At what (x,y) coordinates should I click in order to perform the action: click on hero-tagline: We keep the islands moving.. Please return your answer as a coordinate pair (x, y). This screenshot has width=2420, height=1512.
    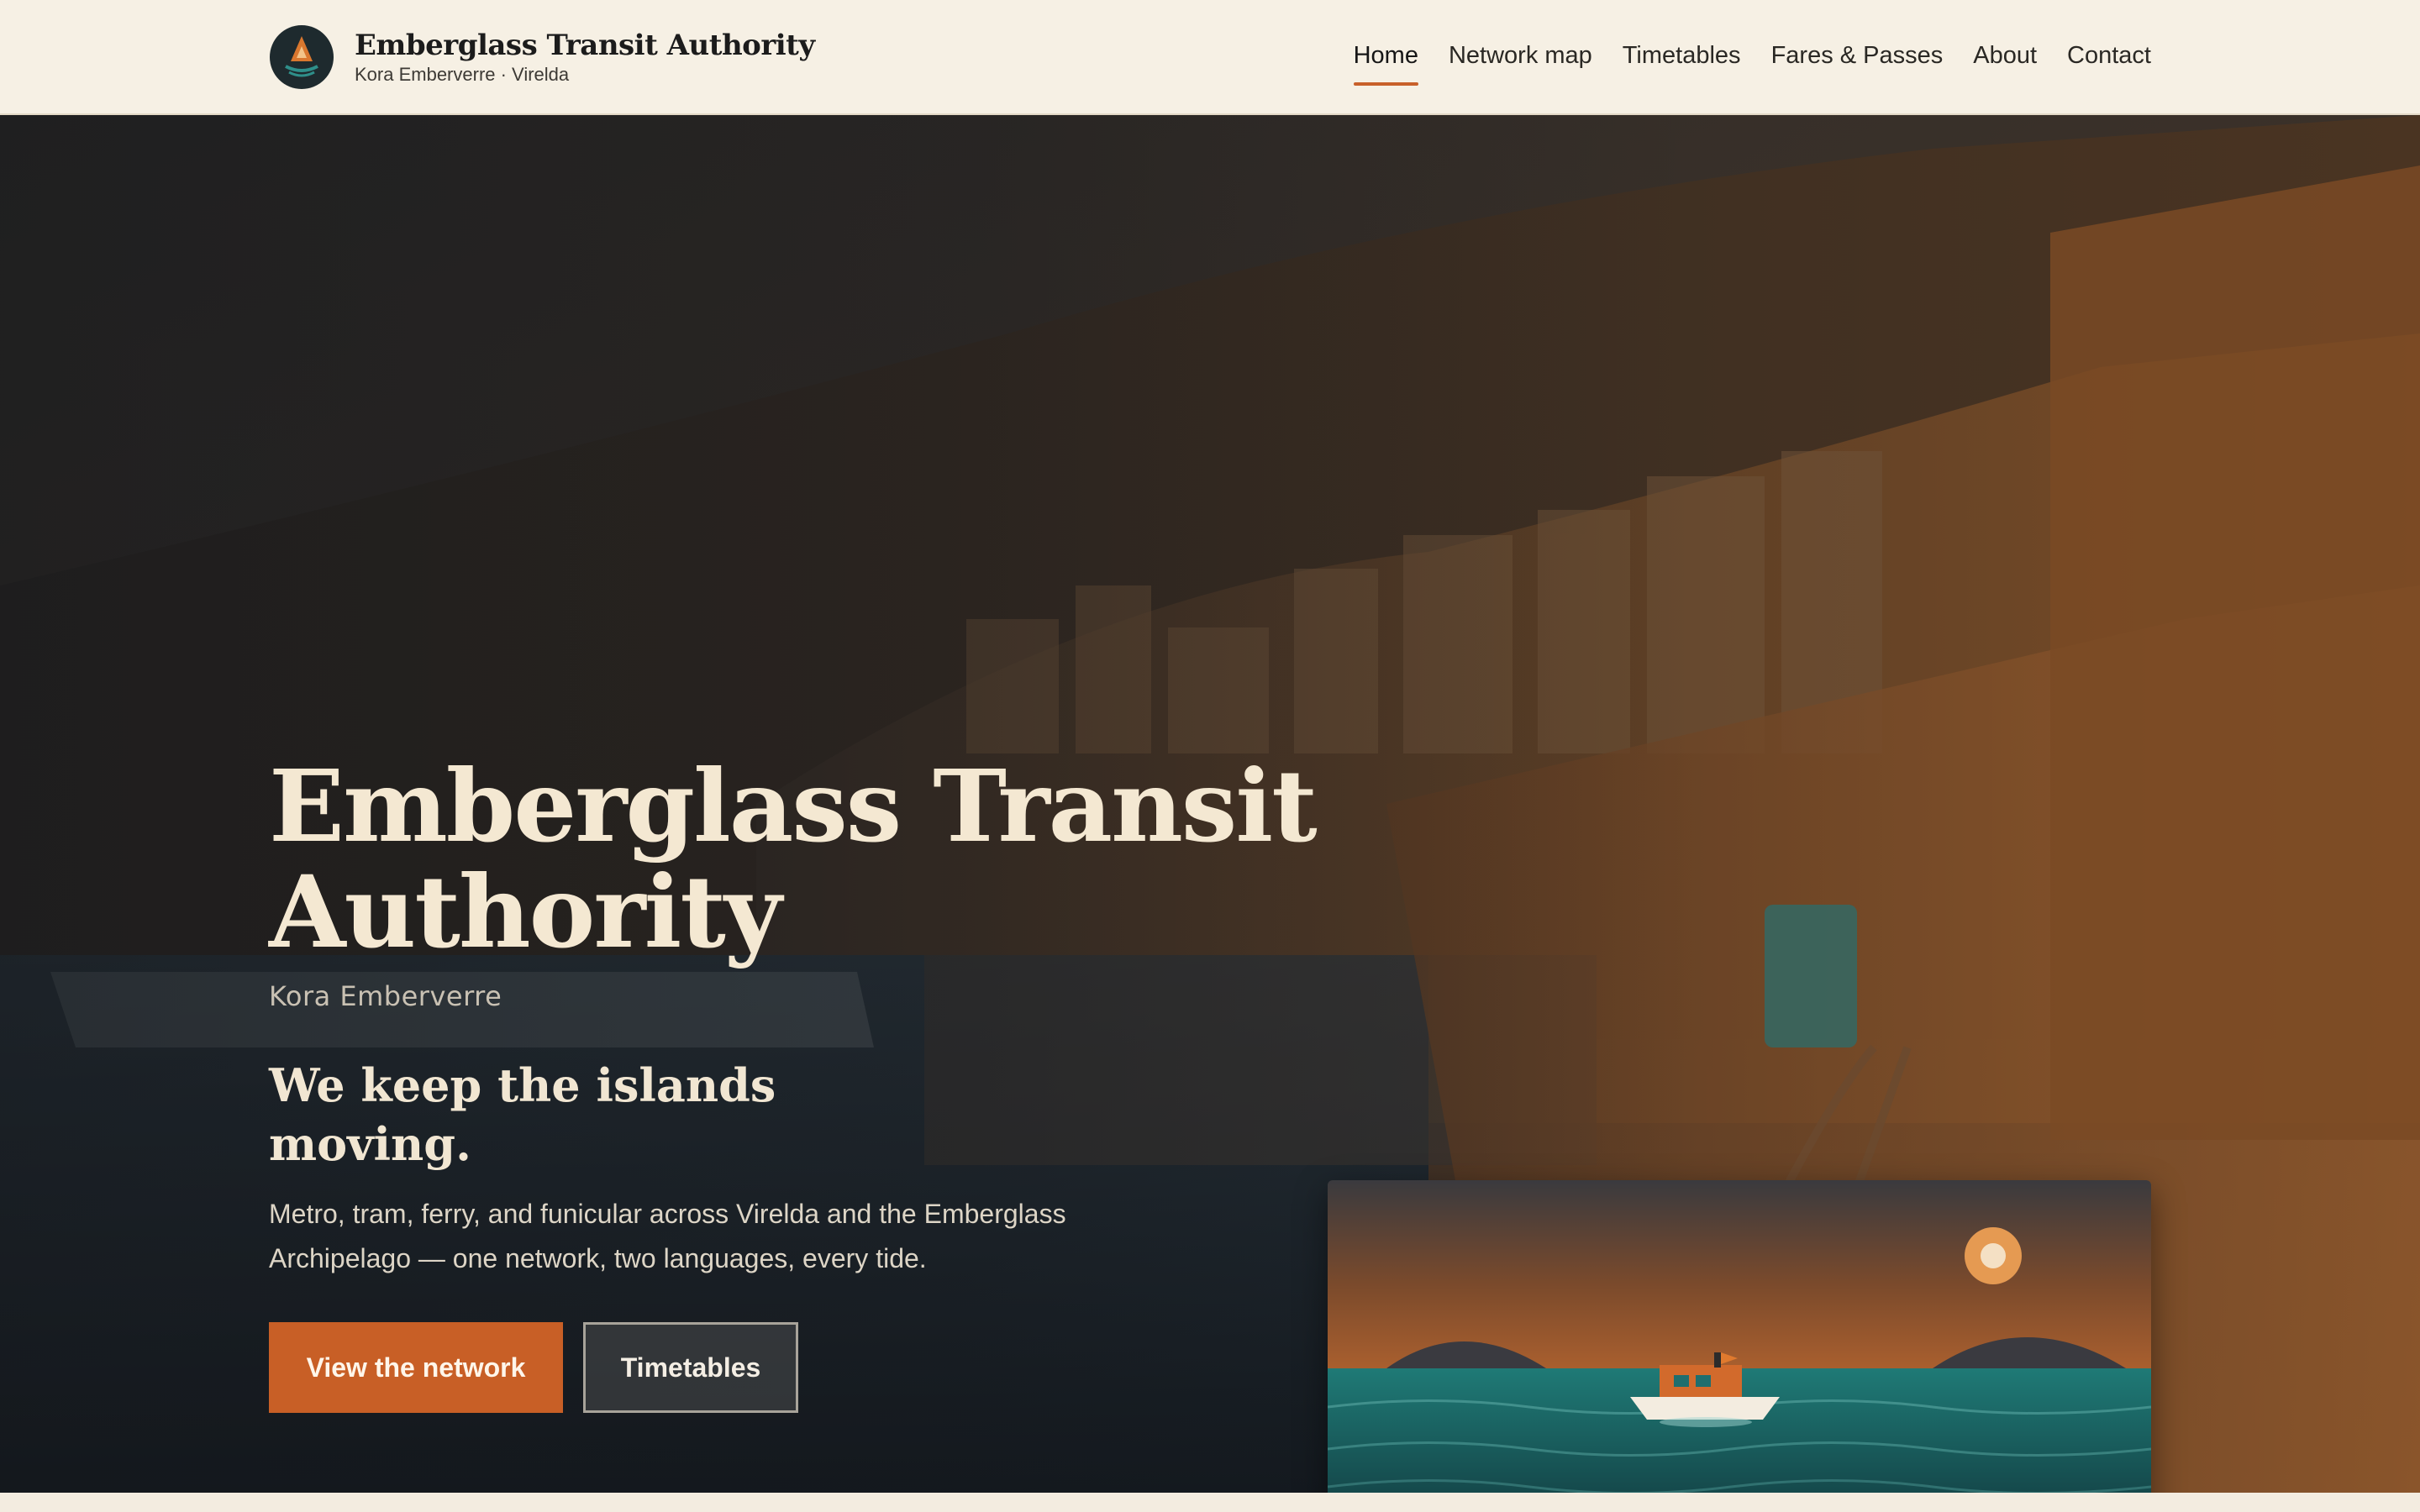
    Looking at the image, I should click on (522, 1114).